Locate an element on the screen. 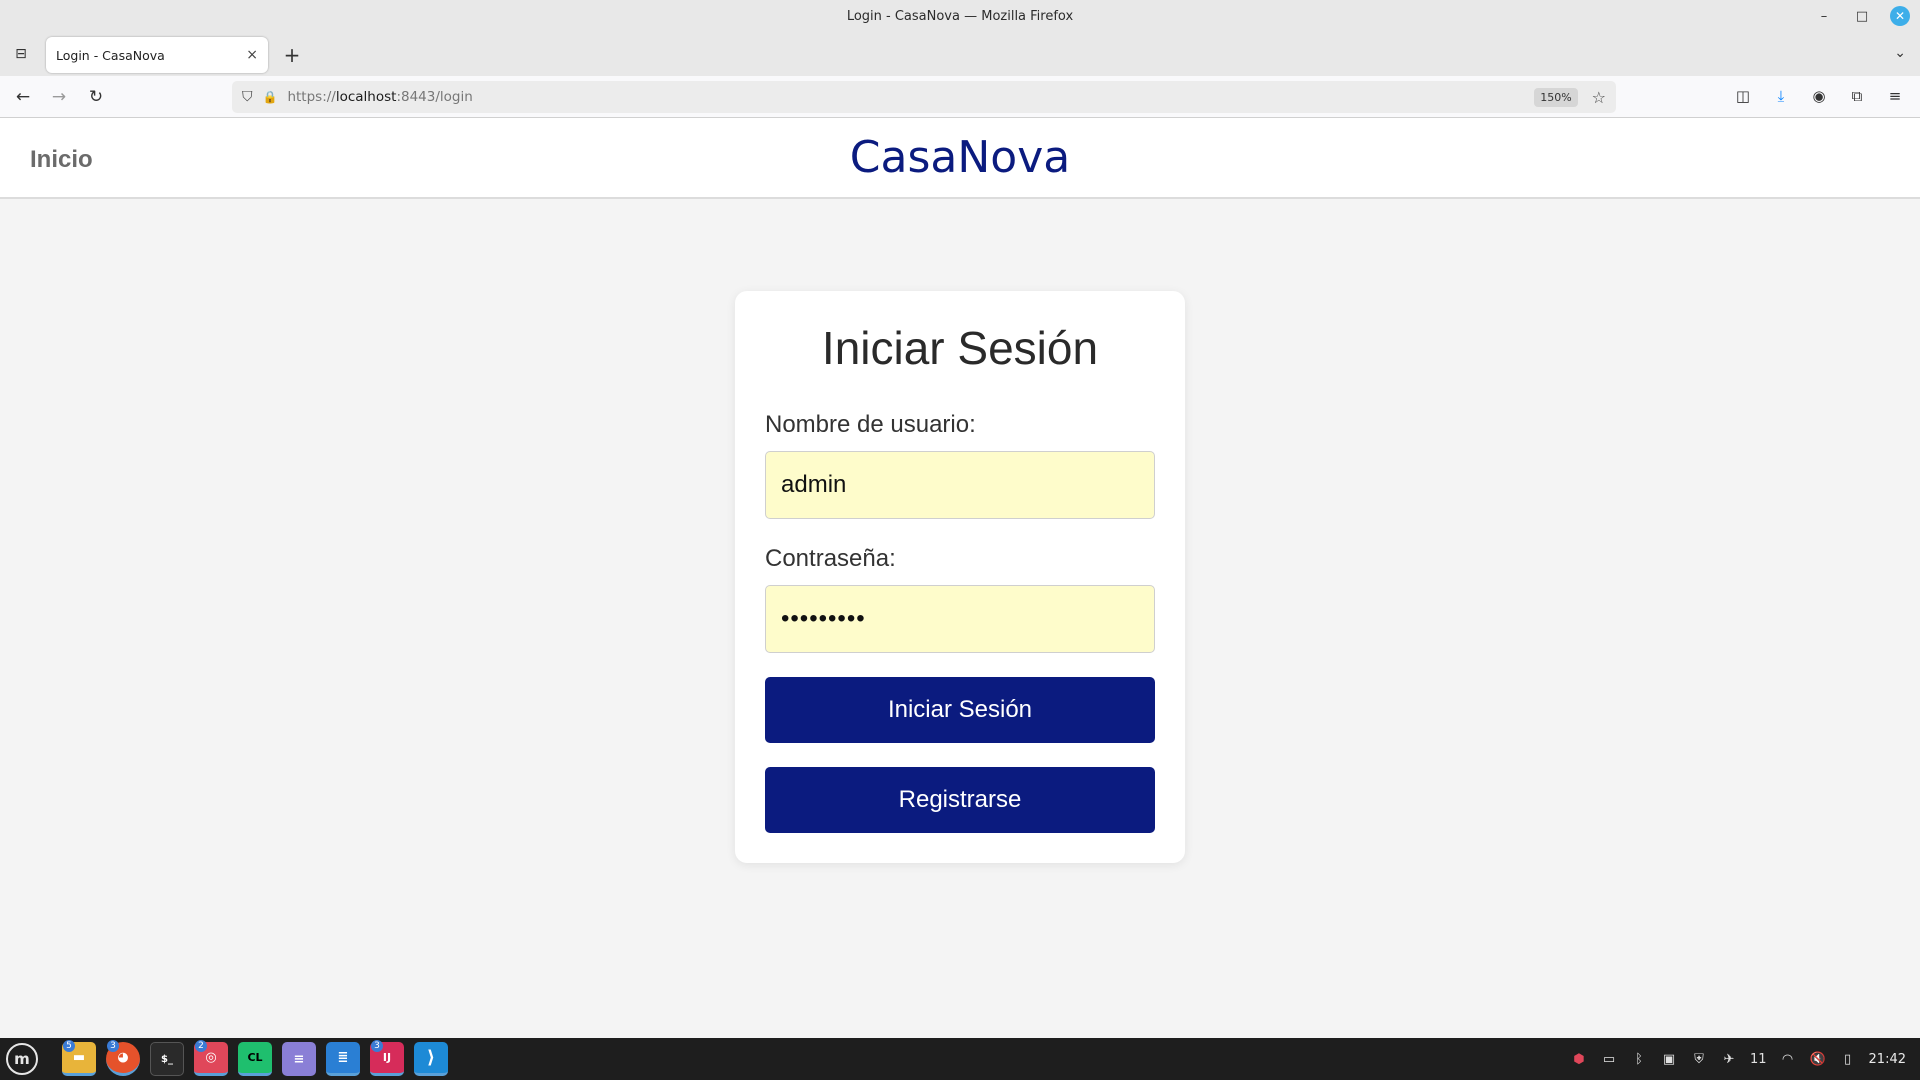 This screenshot has height=1080, width=1920. writer-app-icon: ≣ is located at coordinates (343, 1059).